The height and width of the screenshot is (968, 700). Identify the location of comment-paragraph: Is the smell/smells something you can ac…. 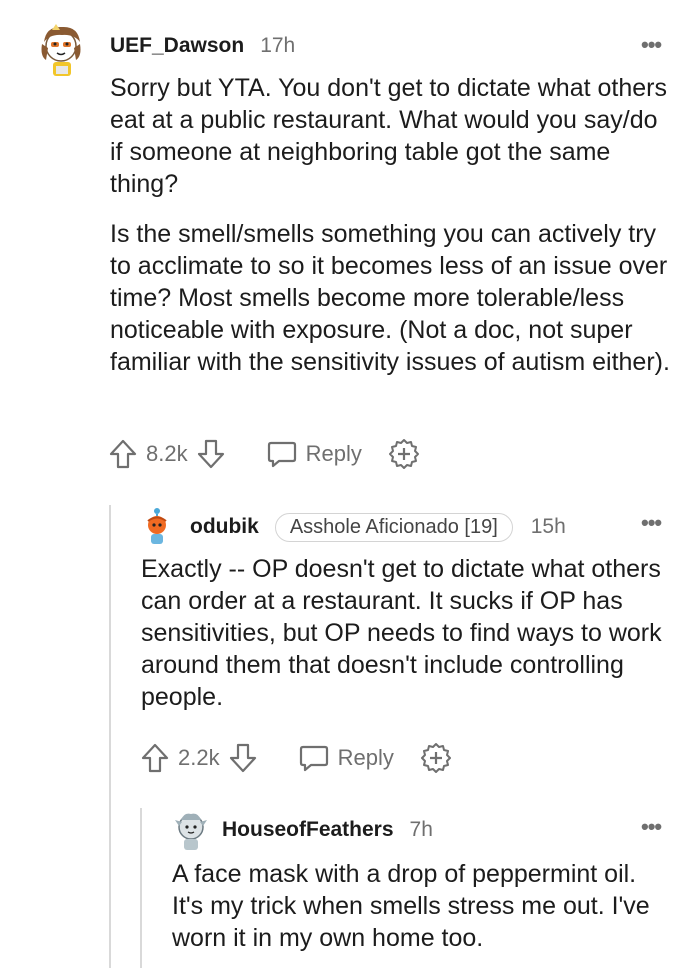
(390, 298).